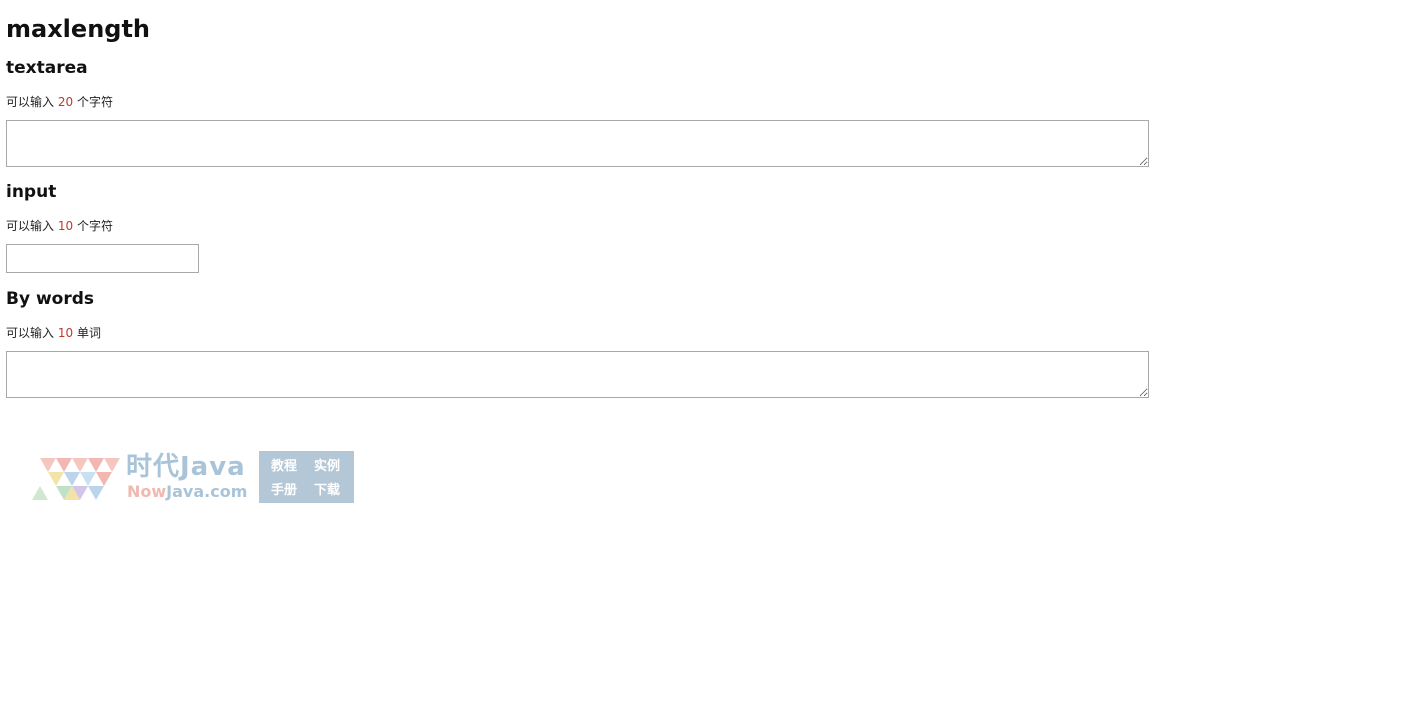 This screenshot has height=718, width=1425. Describe the element at coordinates (577, 374) in the screenshot. I see `words-textarea-field` at that location.